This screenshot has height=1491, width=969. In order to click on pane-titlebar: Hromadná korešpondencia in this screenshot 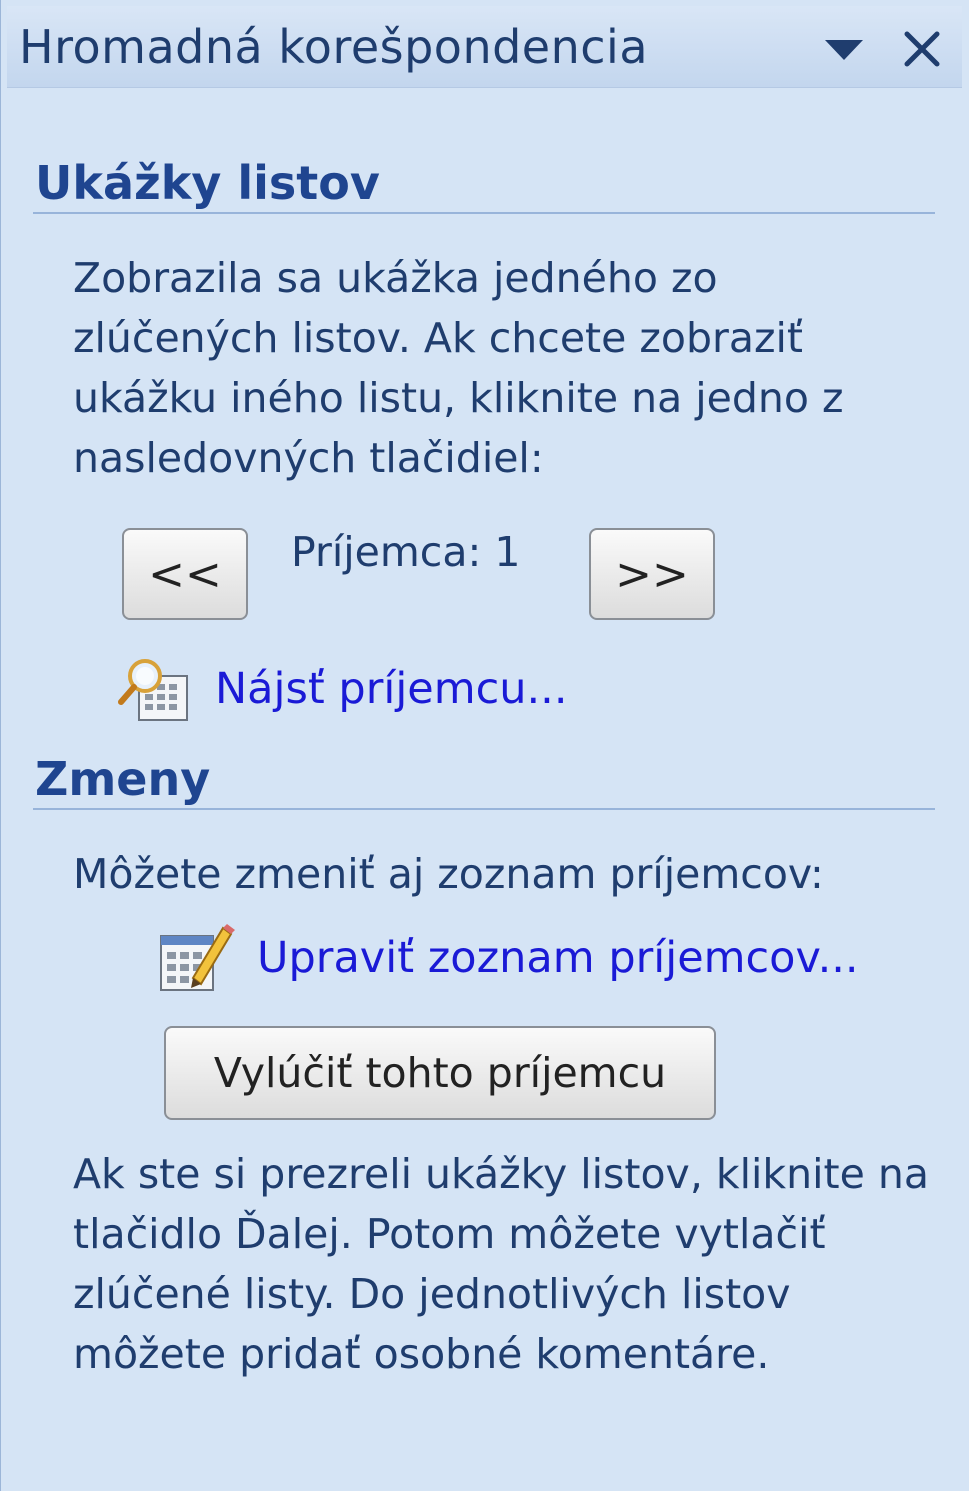, I will do `click(484, 47)`.